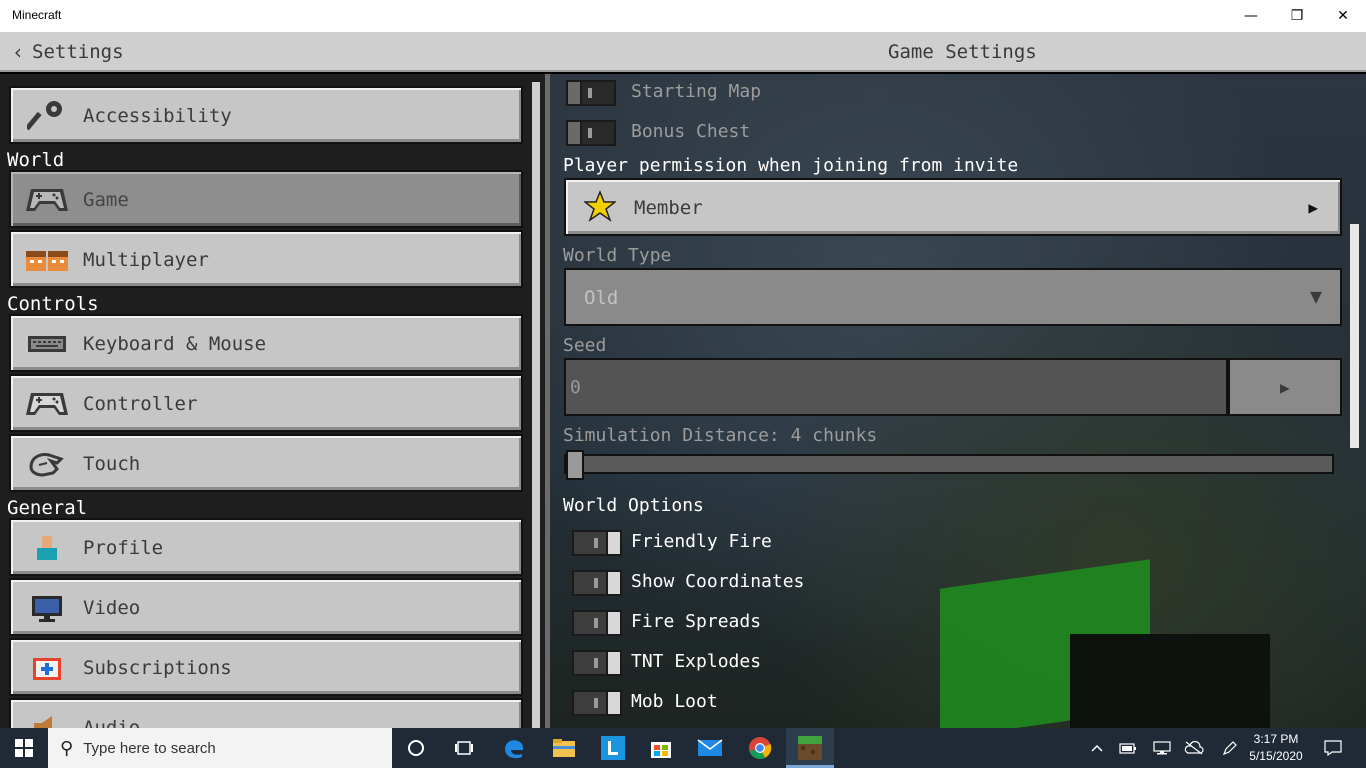  What do you see at coordinates (810, 748) in the screenshot?
I see `minecraft-icon` at bounding box center [810, 748].